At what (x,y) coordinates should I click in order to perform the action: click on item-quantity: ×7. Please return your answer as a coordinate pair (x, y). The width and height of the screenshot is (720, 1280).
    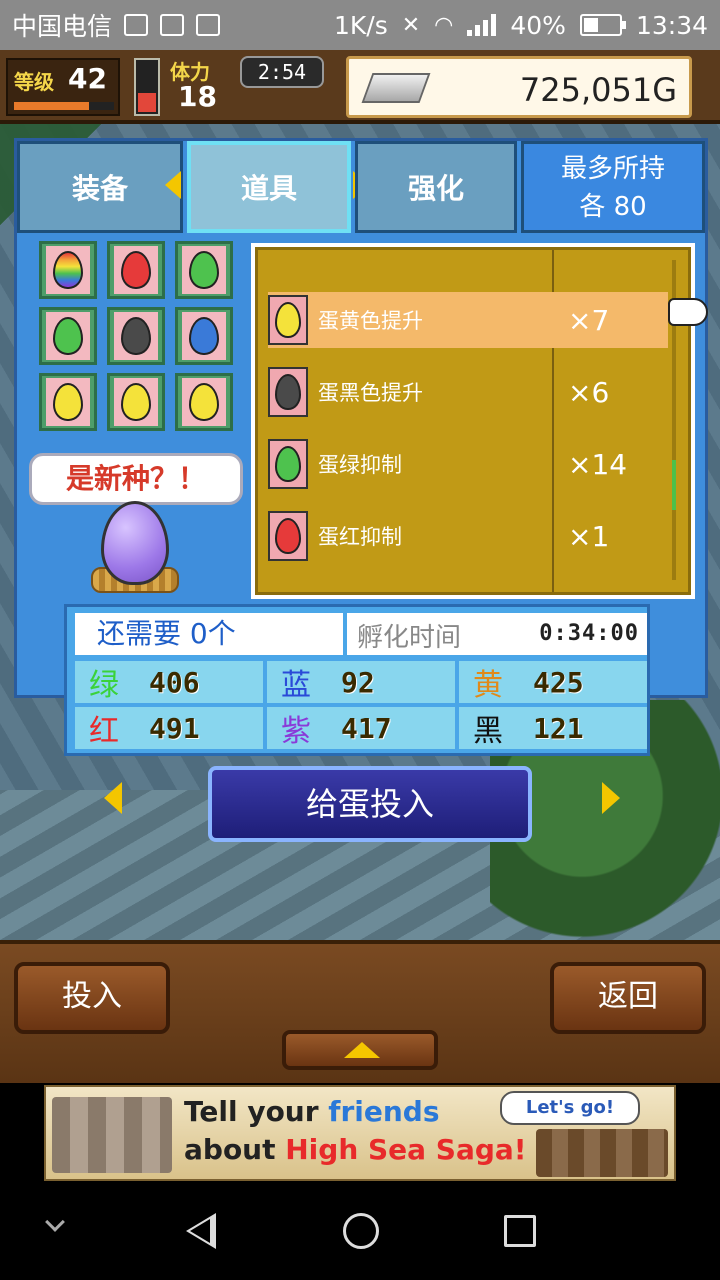
    Looking at the image, I should click on (589, 320).